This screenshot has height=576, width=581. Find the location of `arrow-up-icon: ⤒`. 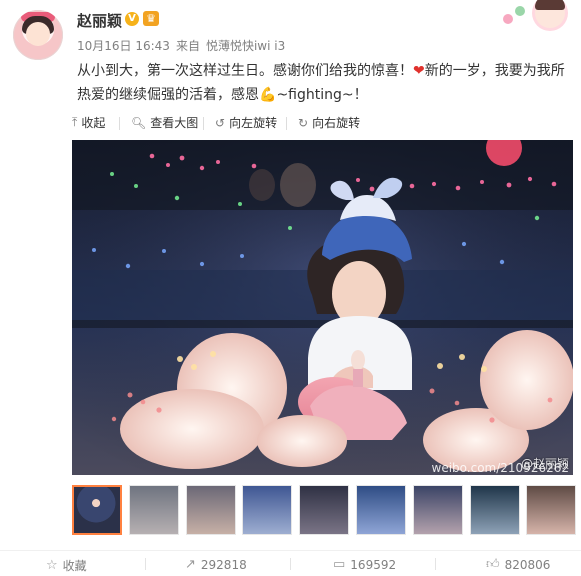

arrow-up-icon: ⤒ is located at coordinates (75, 122).